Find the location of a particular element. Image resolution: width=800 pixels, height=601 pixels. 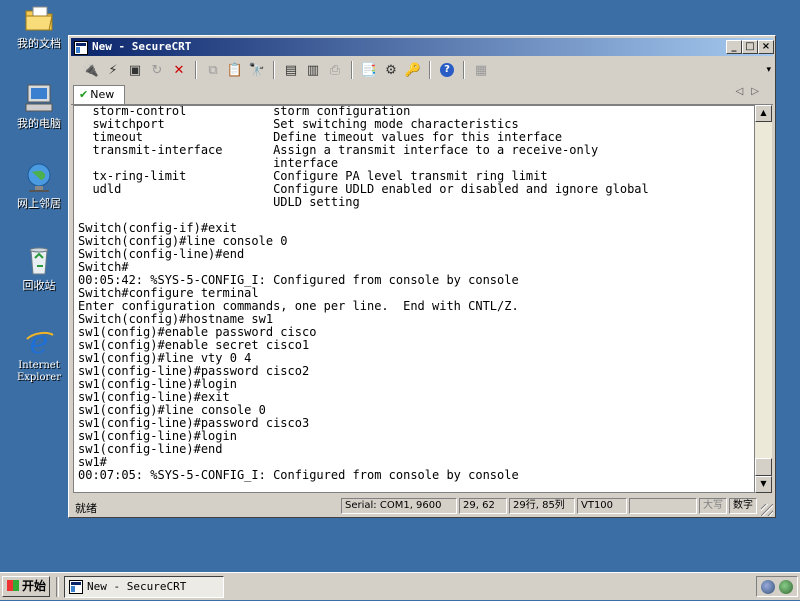

start-button: 开始 is located at coordinates (26, 586).